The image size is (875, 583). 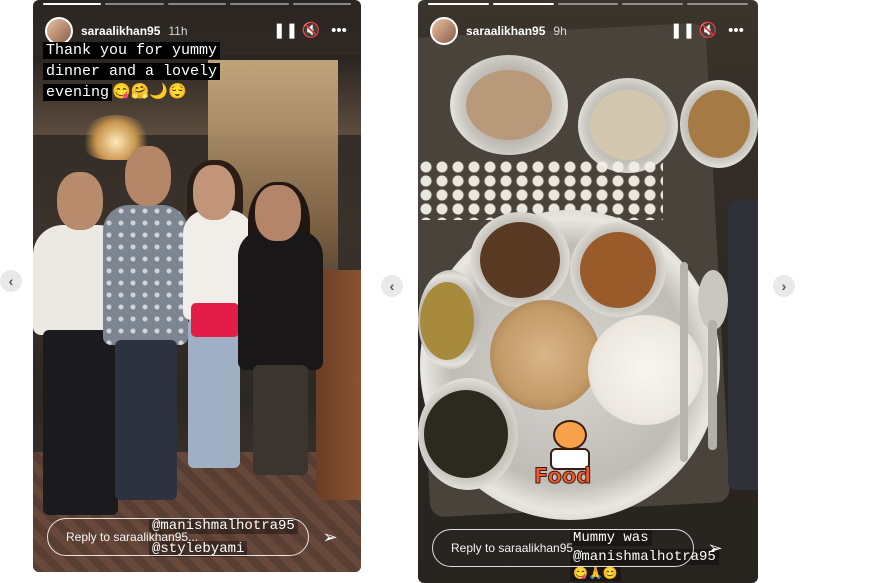 I want to click on person-2-head, so click(x=148, y=176).